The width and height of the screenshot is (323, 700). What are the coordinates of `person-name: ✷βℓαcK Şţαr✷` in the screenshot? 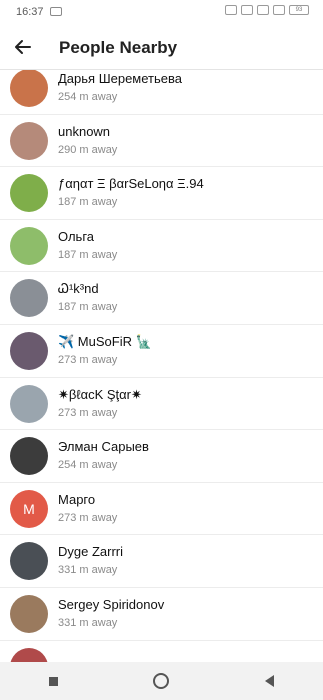 It's located at (100, 394).